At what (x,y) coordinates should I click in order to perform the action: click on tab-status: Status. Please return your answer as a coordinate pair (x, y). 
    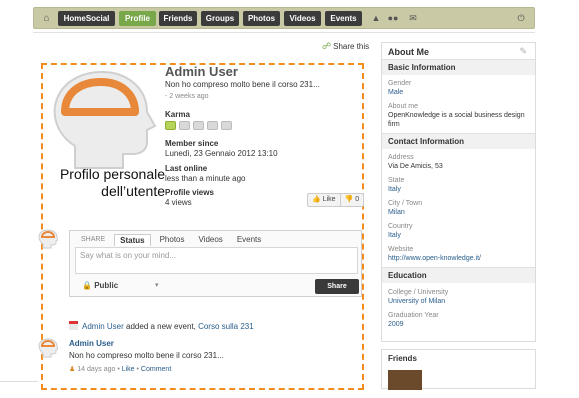
    Looking at the image, I should click on (132, 240).